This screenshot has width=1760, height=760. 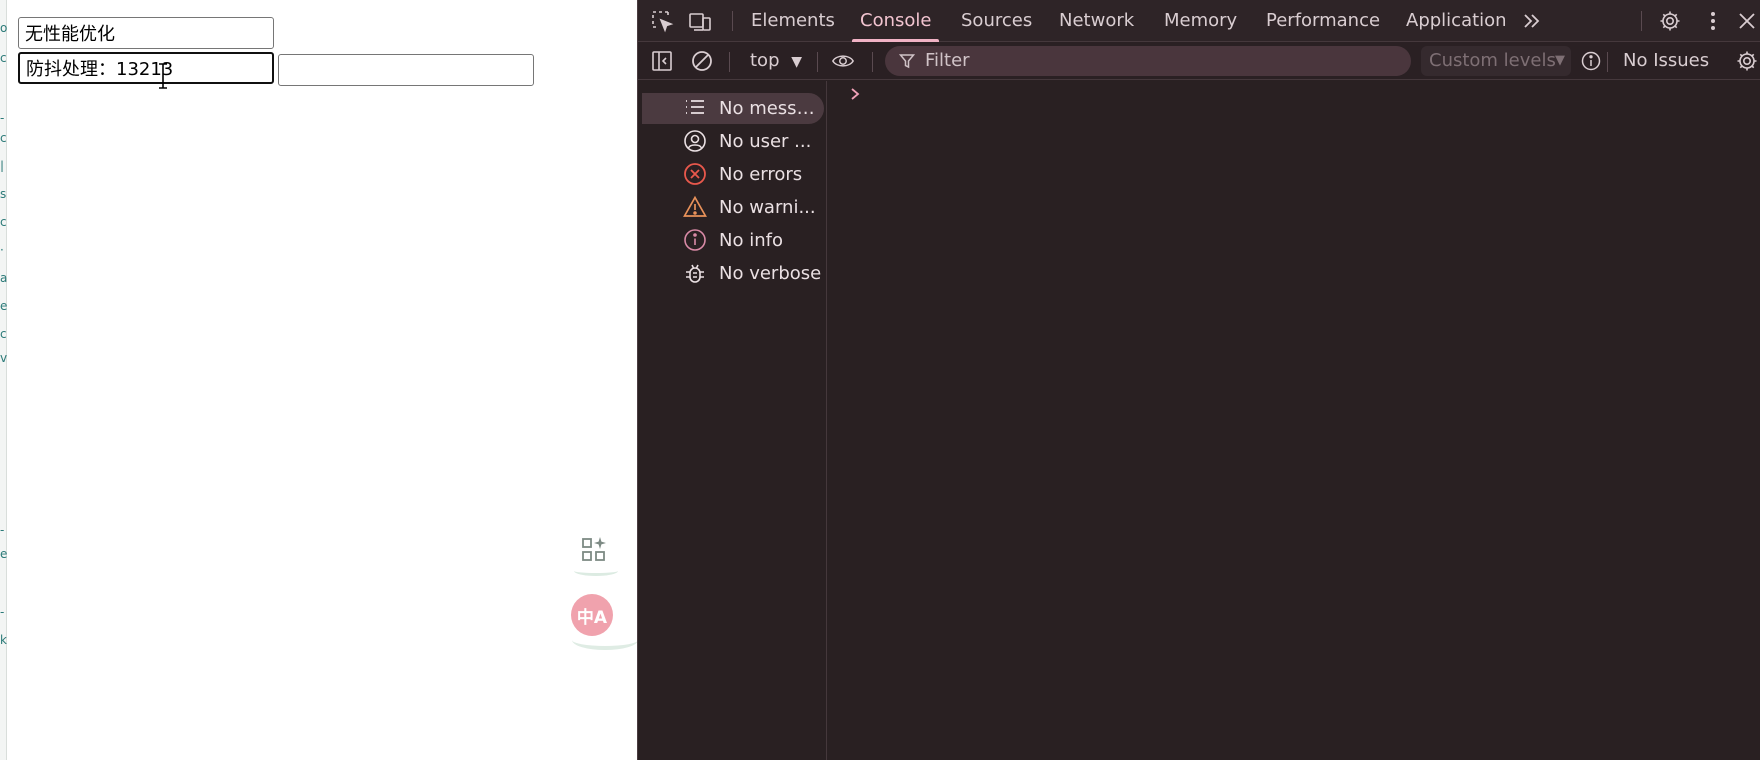 What do you see at coordinates (947, 60) in the screenshot?
I see `filter-placeholder: Filter` at bounding box center [947, 60].